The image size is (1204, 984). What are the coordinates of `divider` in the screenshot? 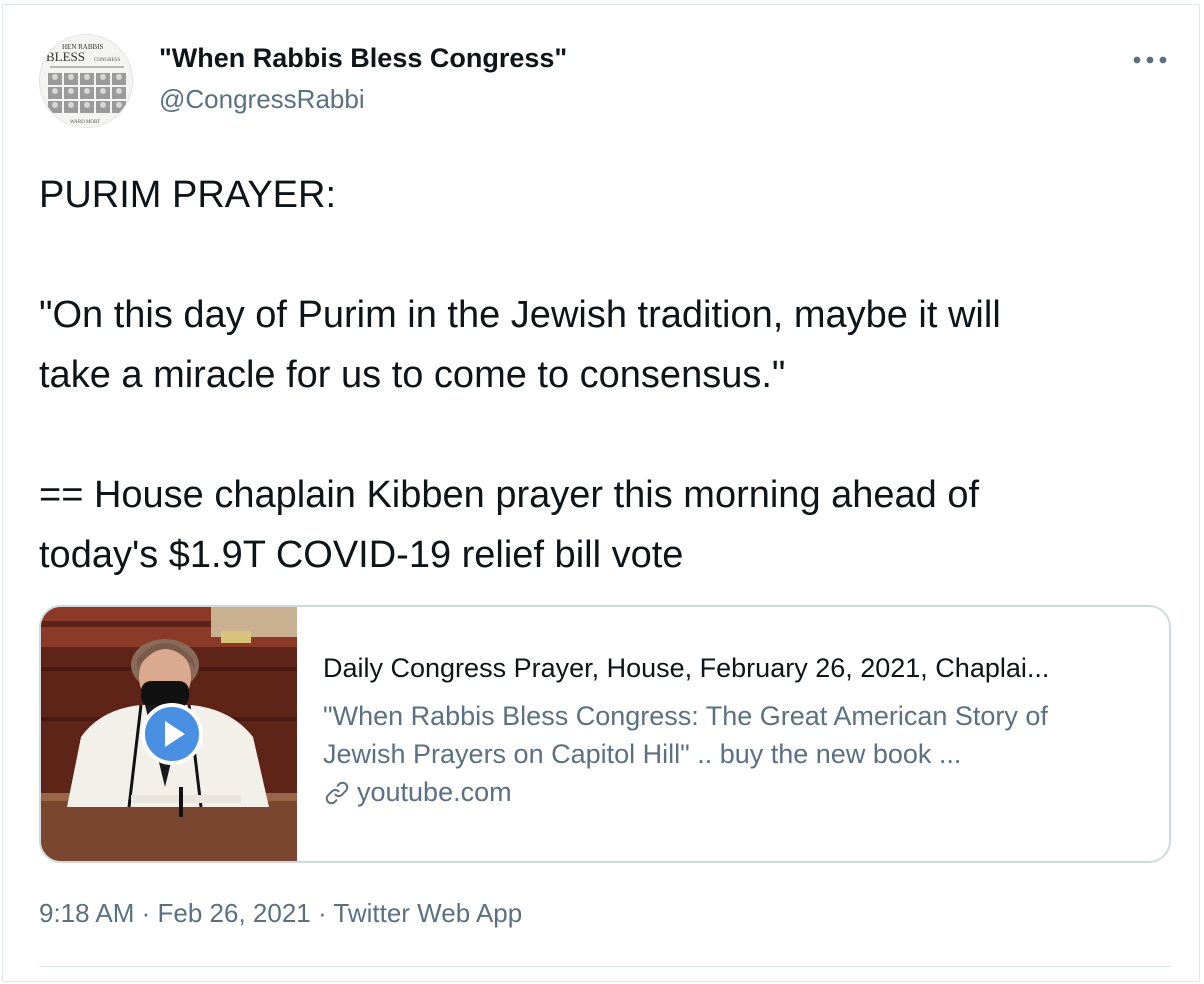 It's located at (605, 966).